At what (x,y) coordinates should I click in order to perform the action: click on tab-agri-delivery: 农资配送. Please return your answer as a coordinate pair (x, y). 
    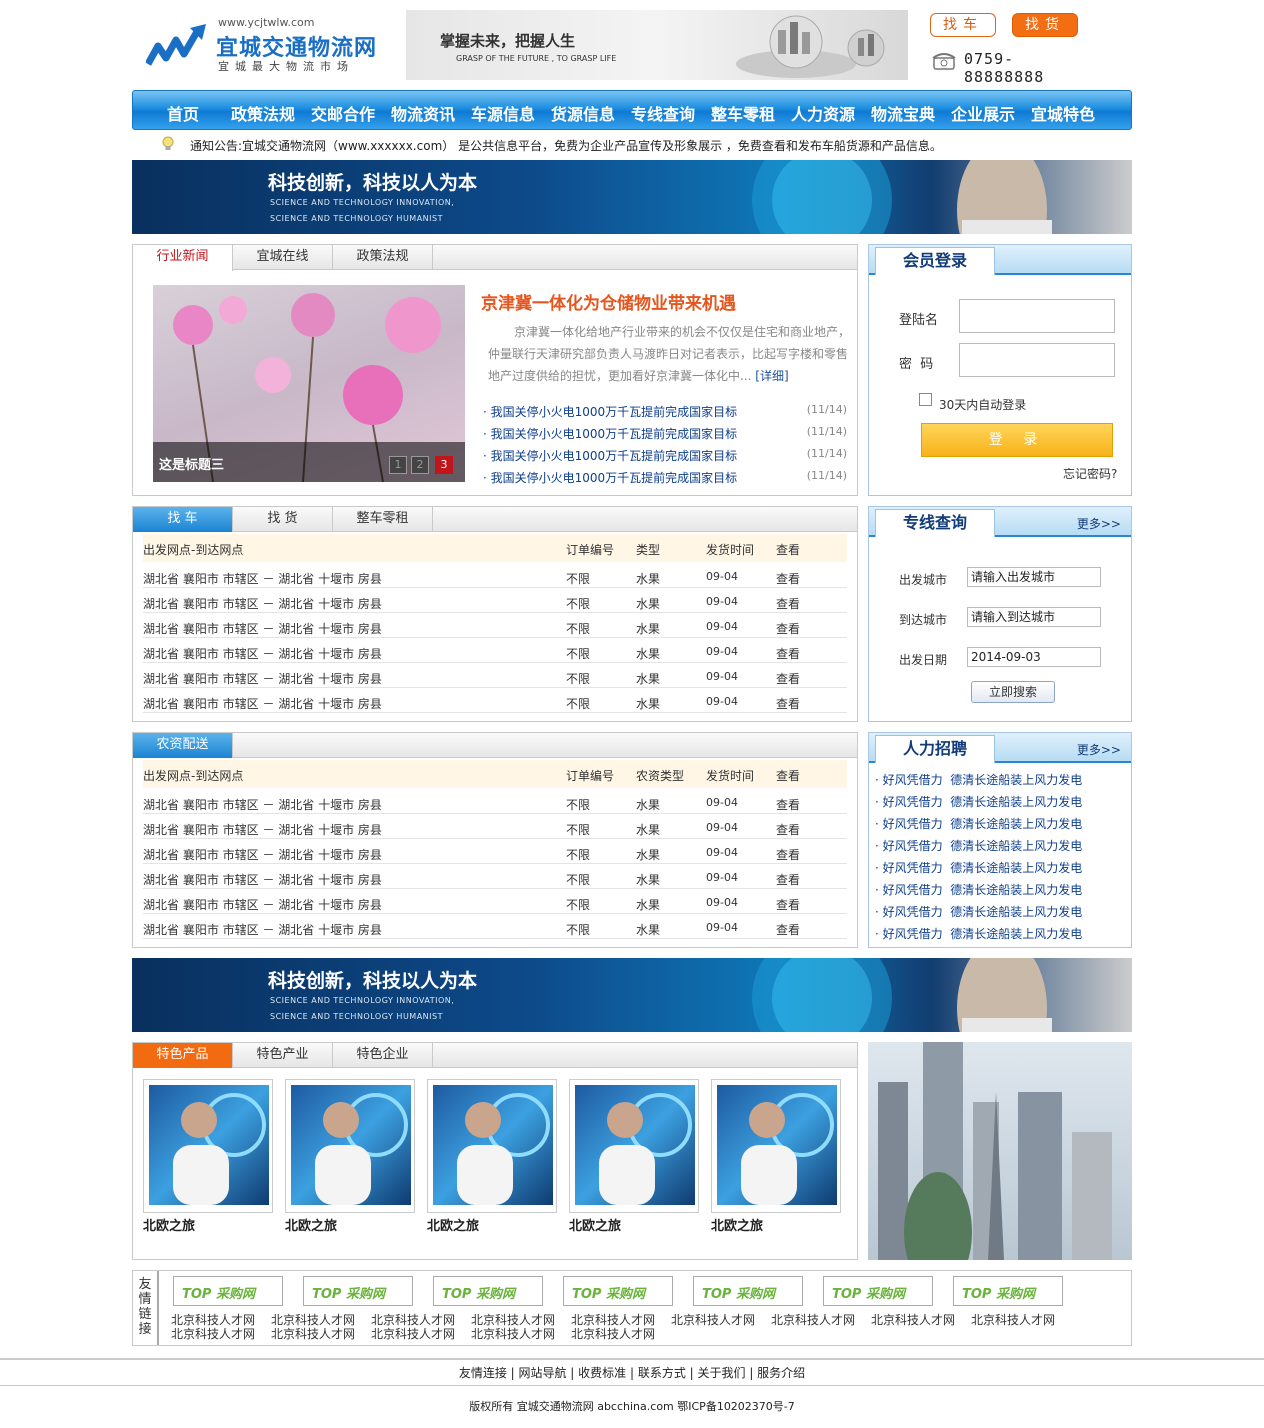
    Looking at the image, I should click on (183, 745).